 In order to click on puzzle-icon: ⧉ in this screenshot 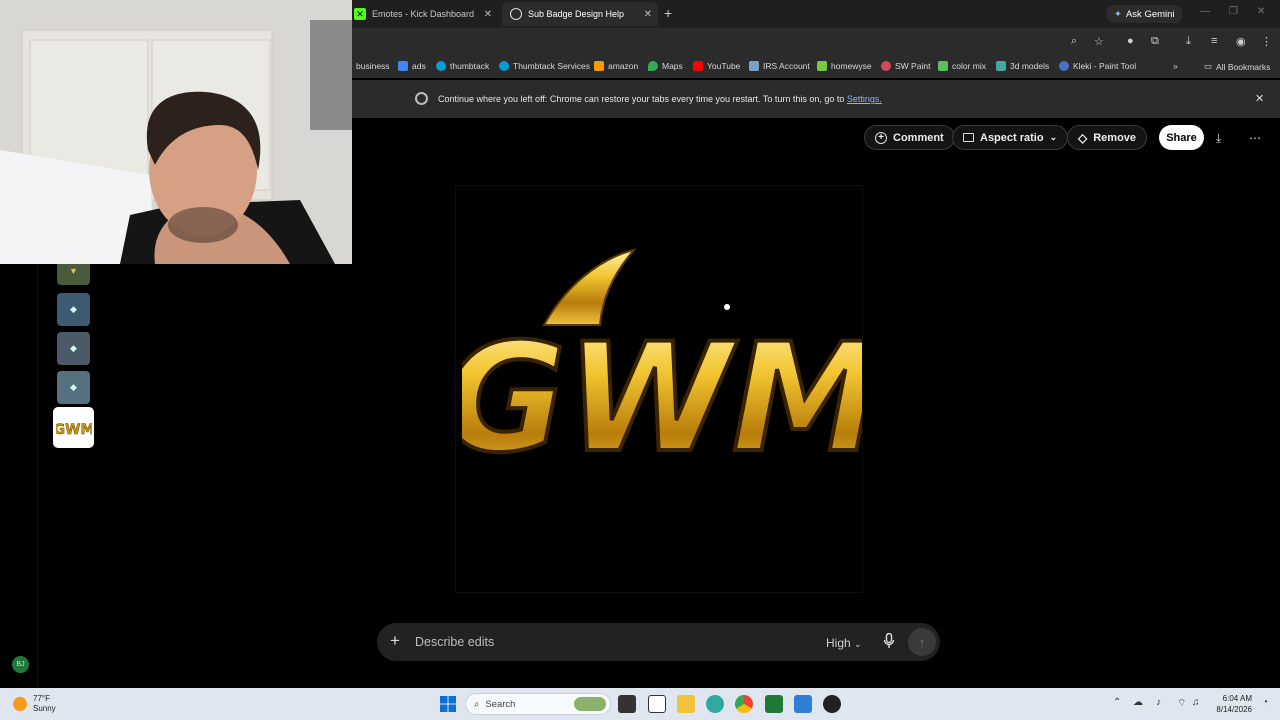, I will do `click(1155, 41)`.